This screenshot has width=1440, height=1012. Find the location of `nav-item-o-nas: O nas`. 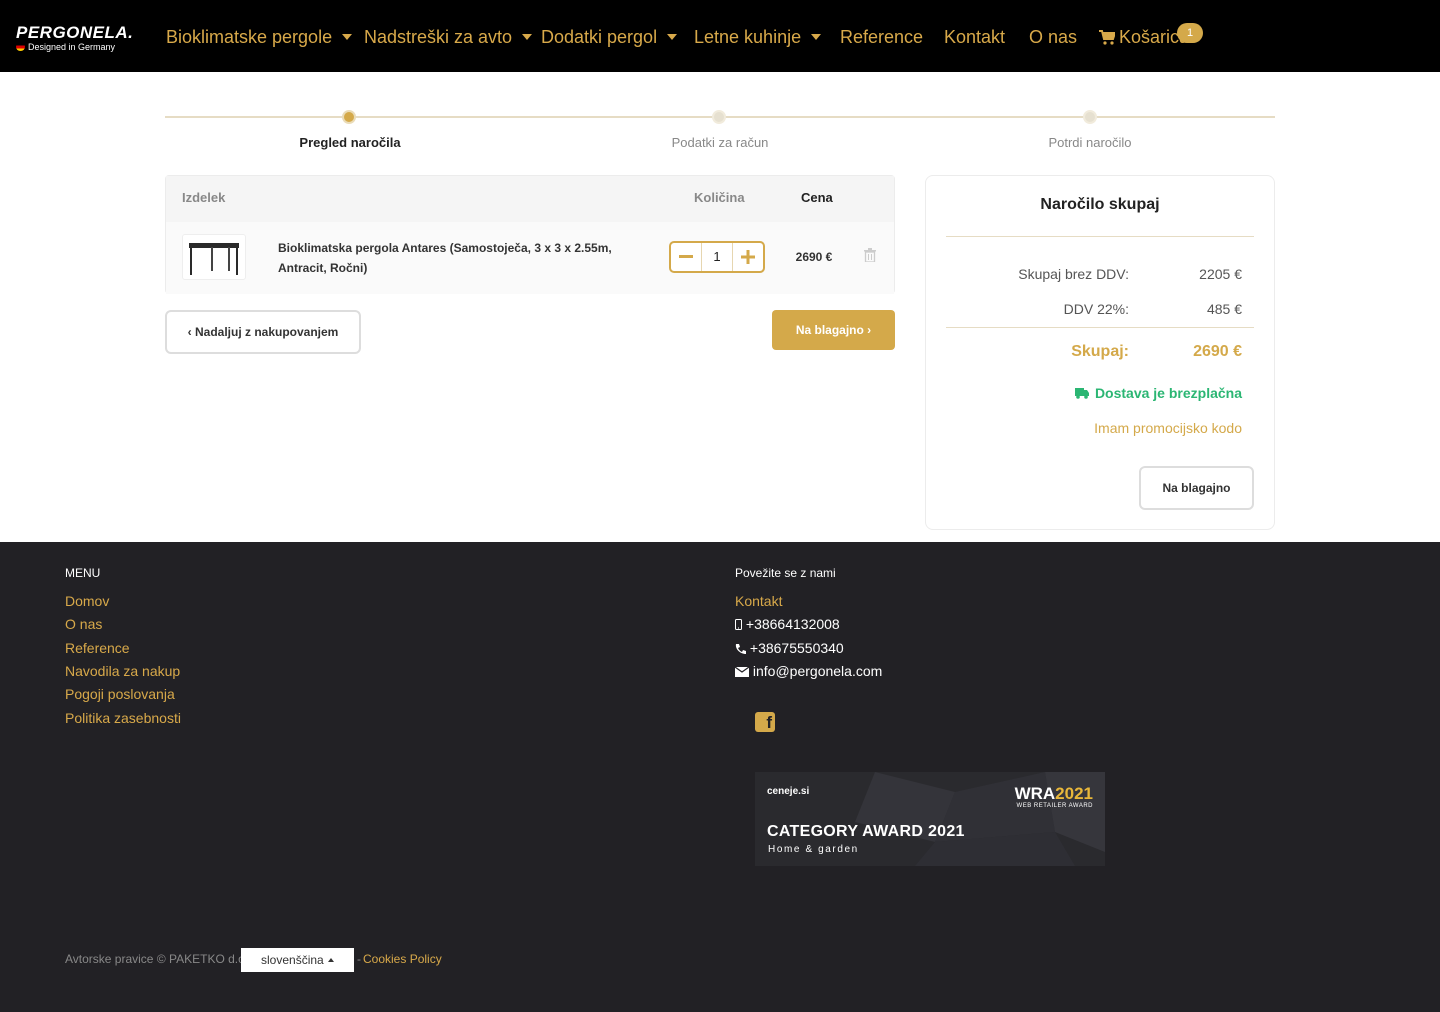

nav-item-o-nas: O nas is located at coordinates (1053, 37).